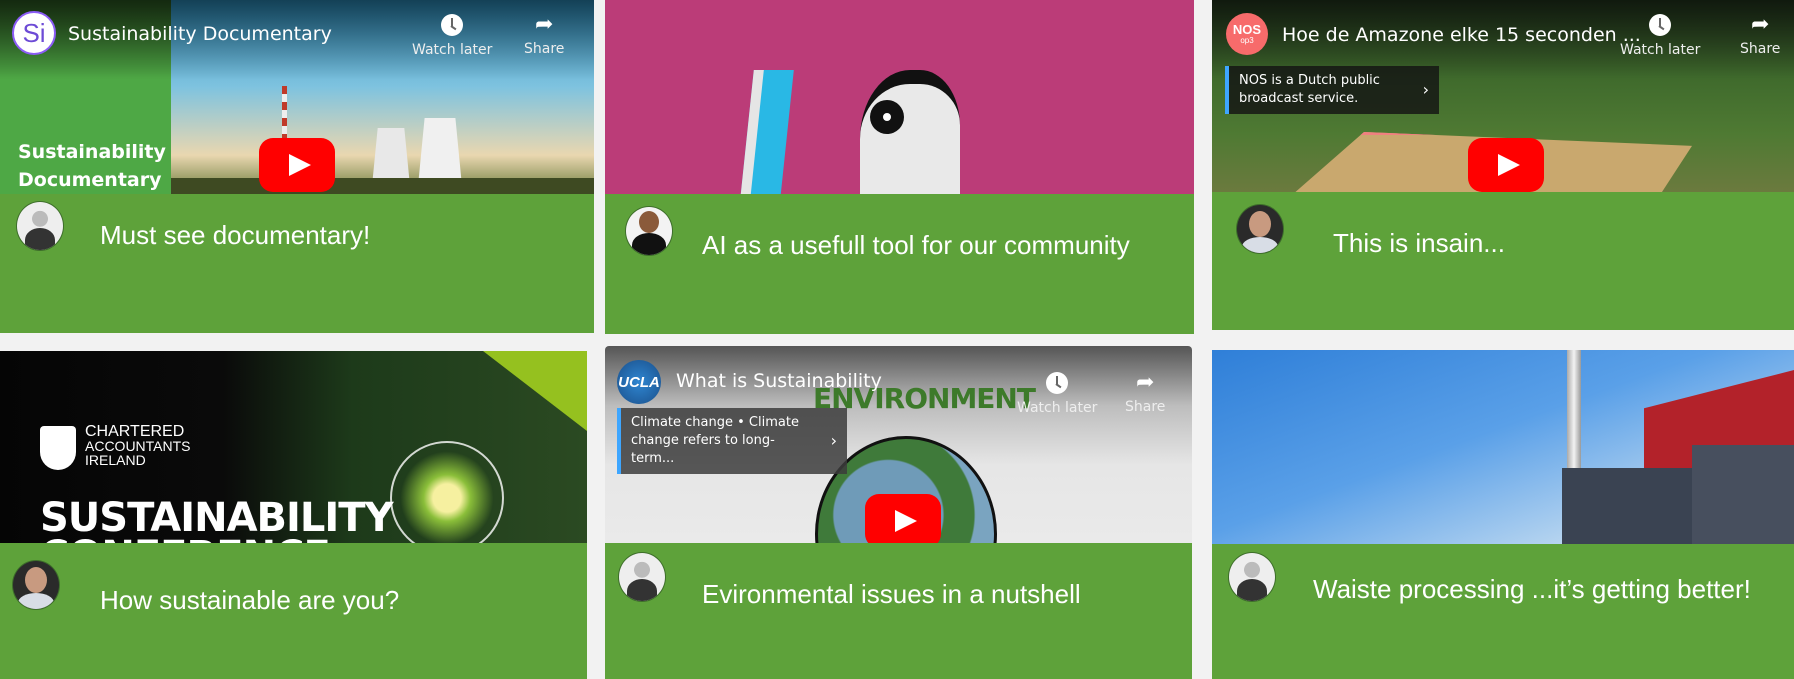 The image size is (1794, 679). What do you see at coordinates (779, 381) in the screenshot?
I see `video-title: What is Sustainability` at bounding box center [779, 381].